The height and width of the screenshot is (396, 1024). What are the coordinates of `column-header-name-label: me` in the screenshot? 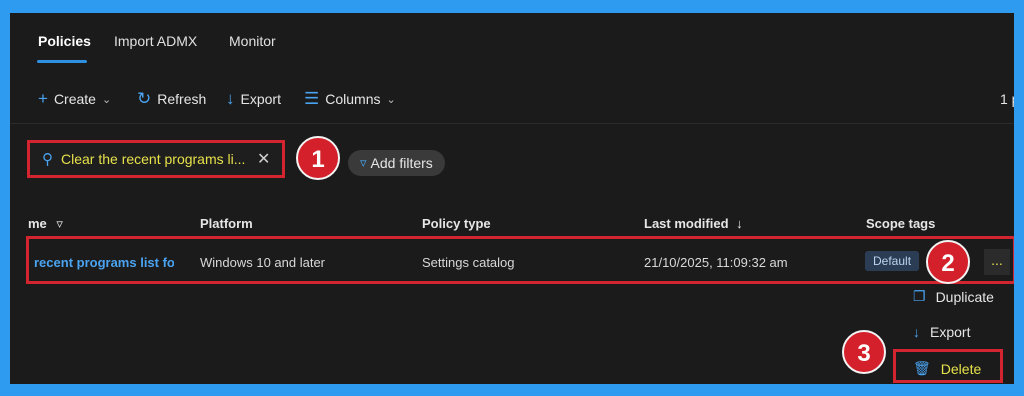 It's located at (37, 223).